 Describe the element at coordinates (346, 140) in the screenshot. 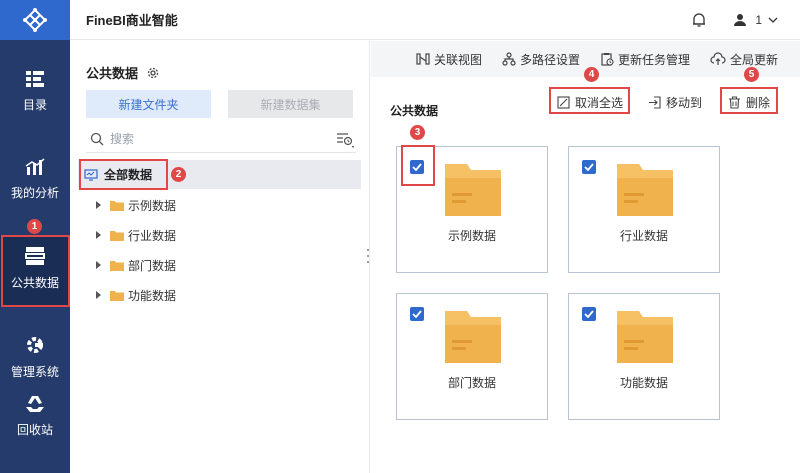

I see `sort-time-icon` at that location.